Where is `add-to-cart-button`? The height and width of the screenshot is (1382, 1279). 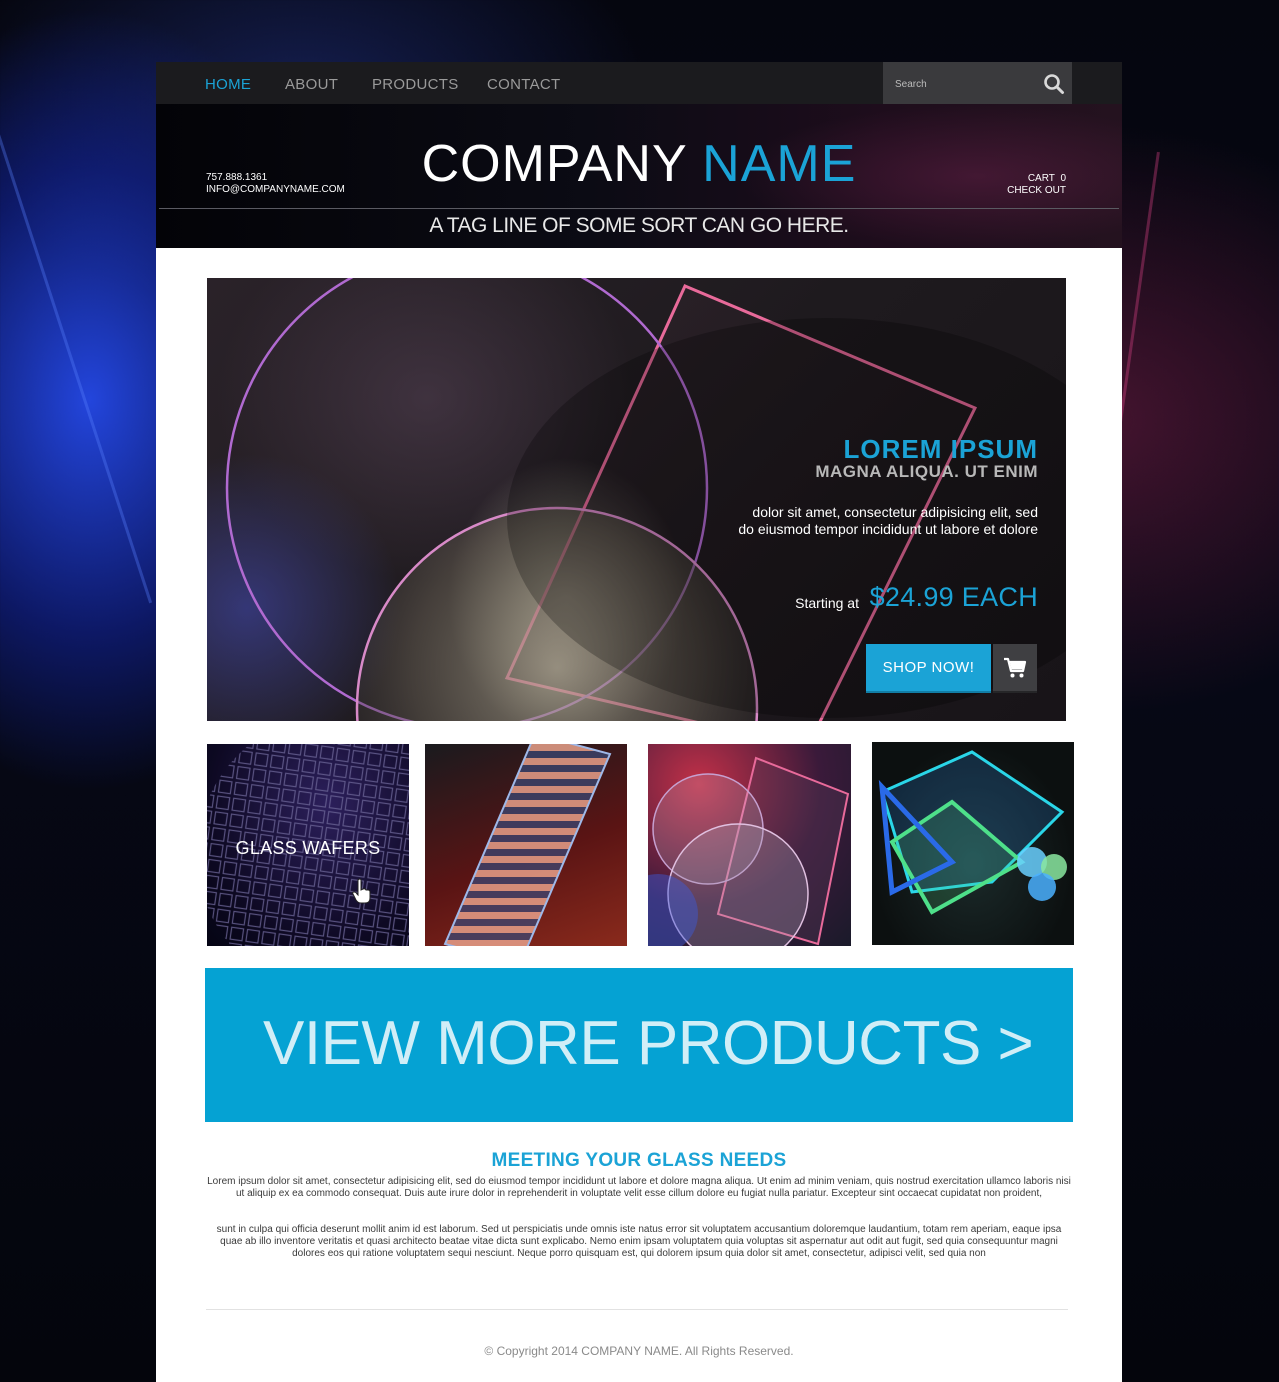
add-to-cart-button is located at coordinates (1015, 668).